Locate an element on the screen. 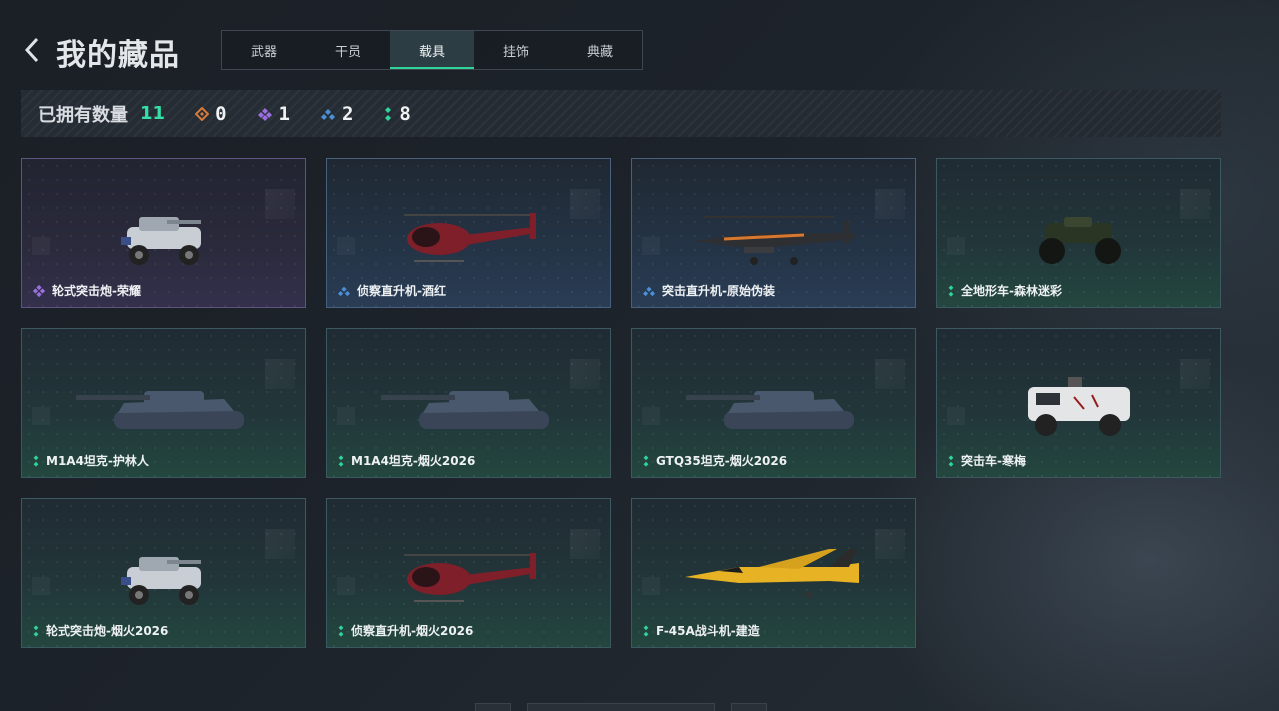 The width and height of the screenshot is (1279, 711). green-diamond-icon is located at coordinates (388, 113).